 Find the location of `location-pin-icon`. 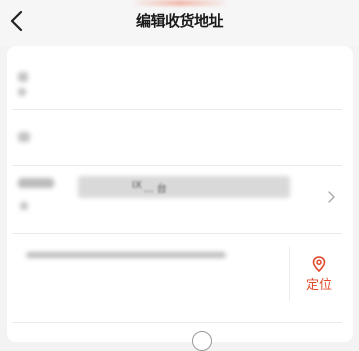

location-pin-icon is located at coordinates (319, 264).